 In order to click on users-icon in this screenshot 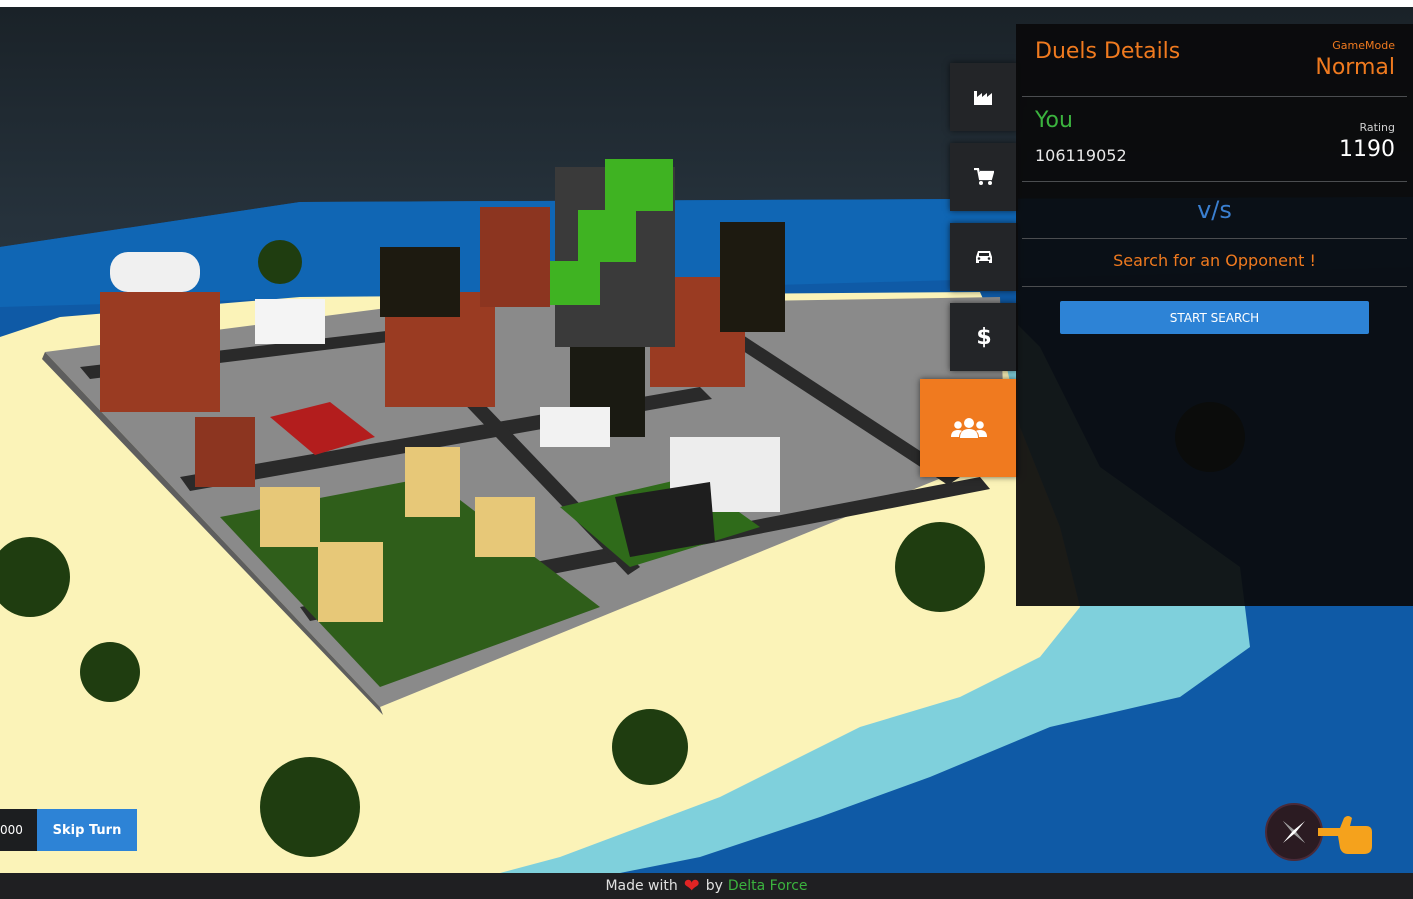, I will do `click(969, 428)`.